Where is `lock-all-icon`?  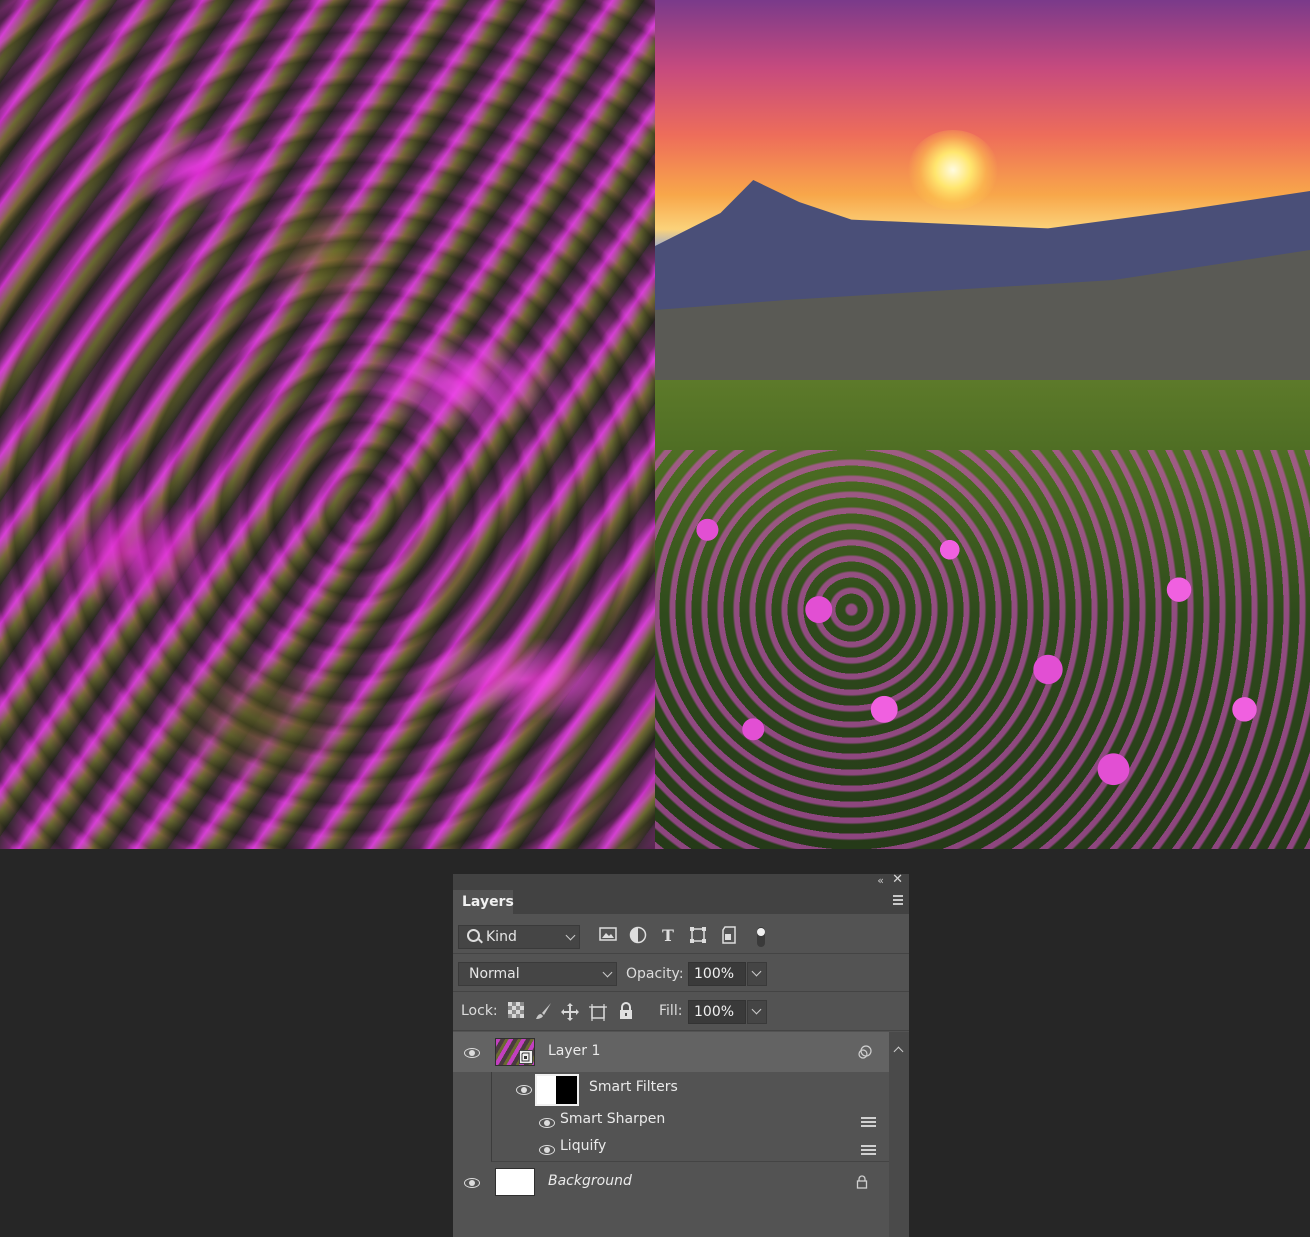 lock-all-icon is located at coordinates (626, 1012).